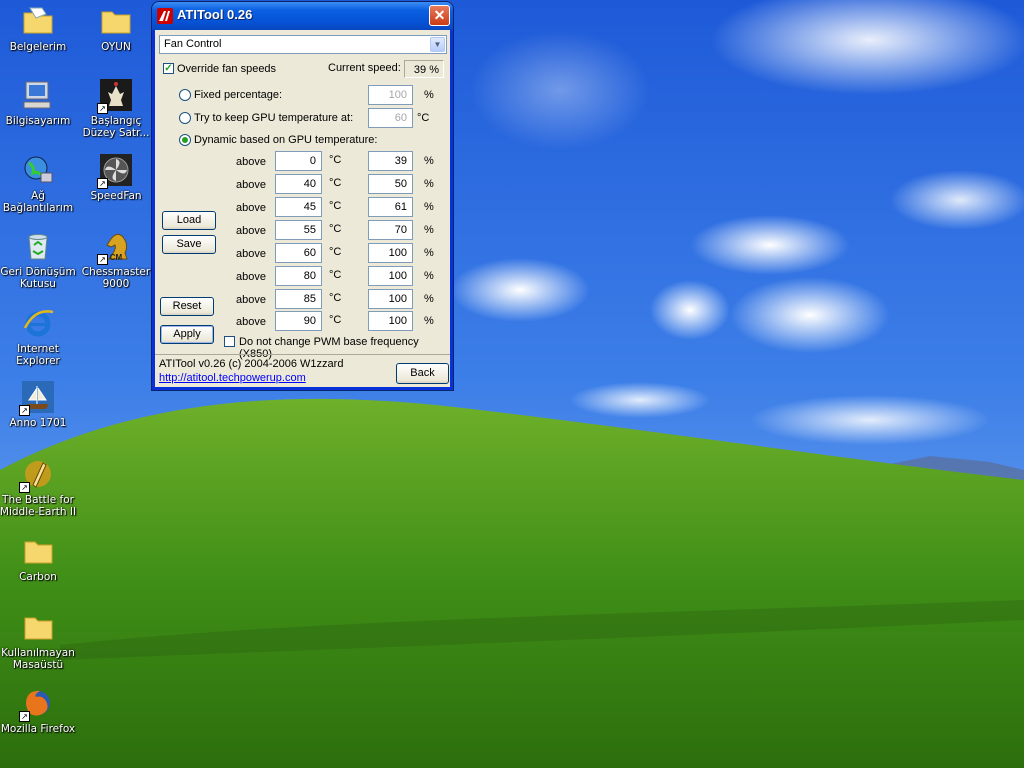  What do you see at coordinates (390, 184) in the screenshot?
I see `row-speed-input: 50` at bounding box center [390, 184].